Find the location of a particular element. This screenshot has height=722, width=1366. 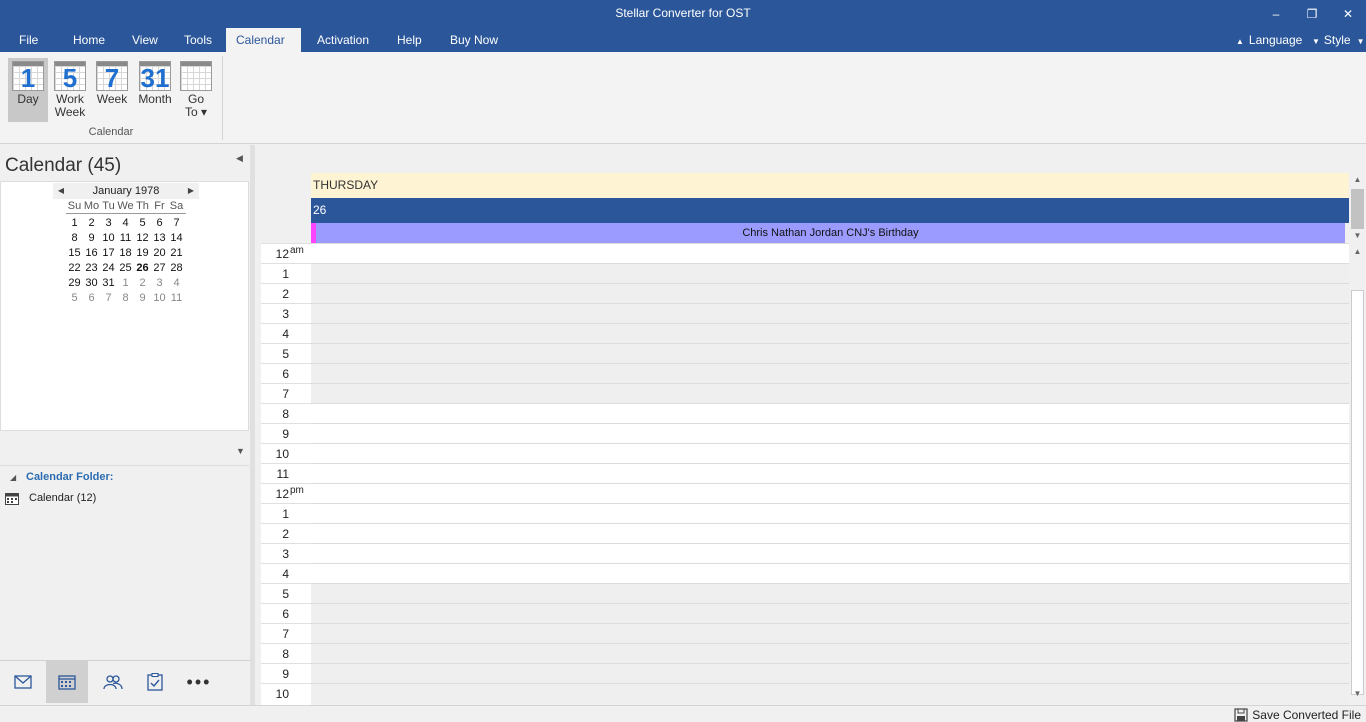

prev-month-icon: ◀ is located at coordinates (61, 191).